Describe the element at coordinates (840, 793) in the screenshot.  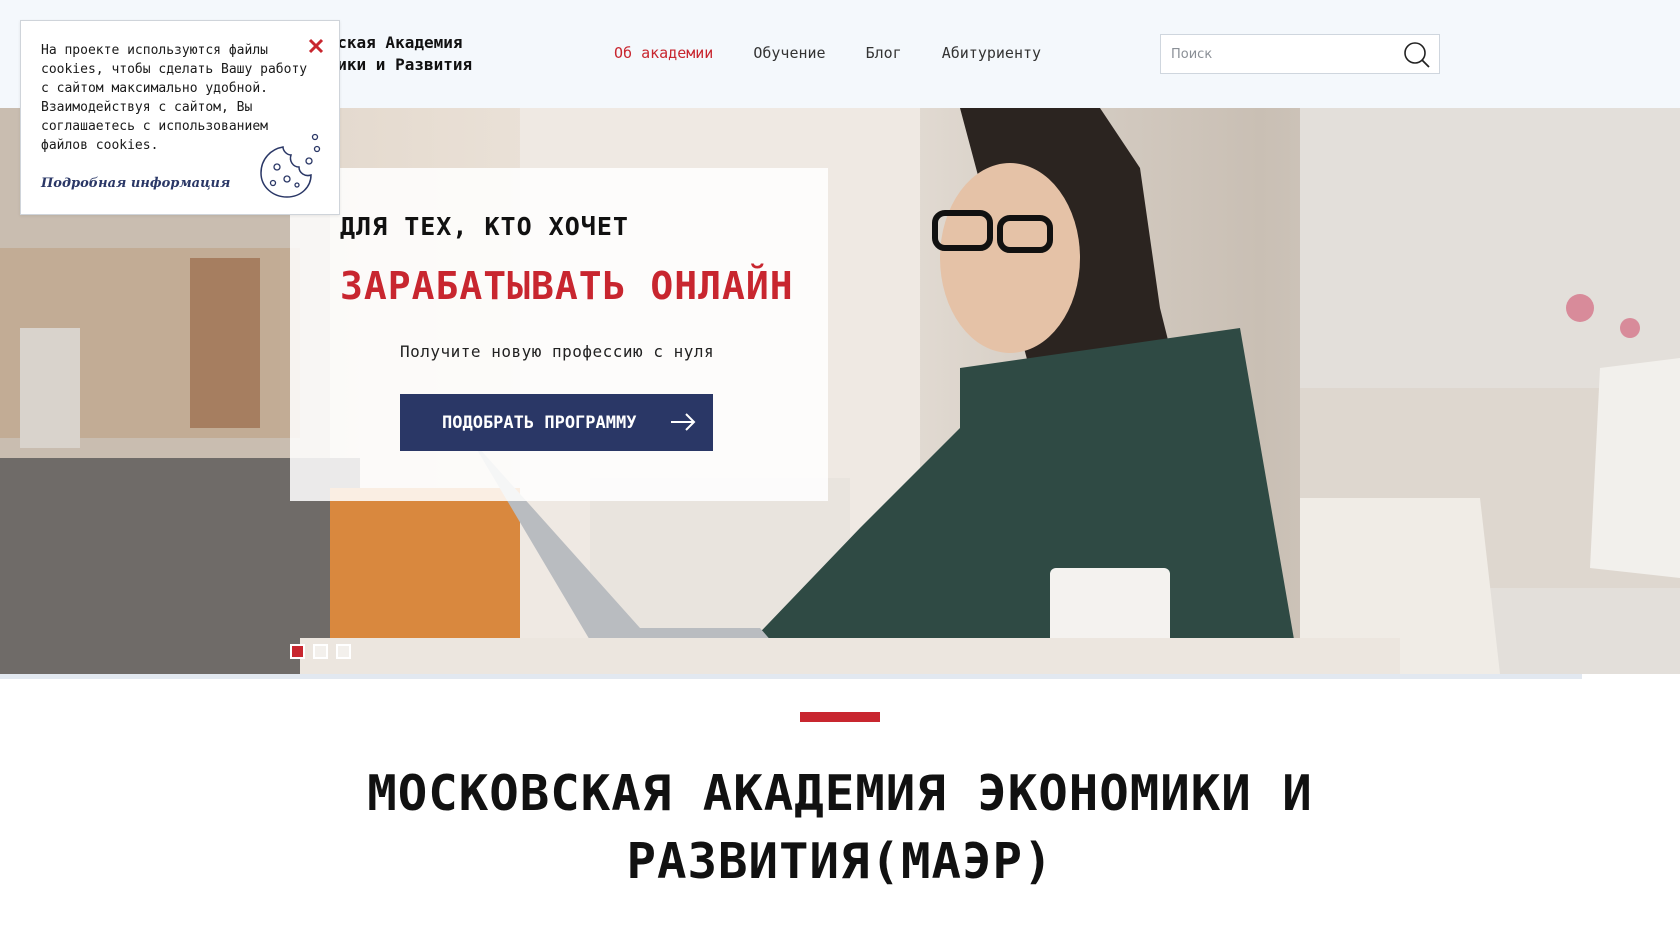
I see `section-title-line-1: МОСКОВСКАЯ АКАДЕМИЯ ЭКОНОМИКИ И` at that location.